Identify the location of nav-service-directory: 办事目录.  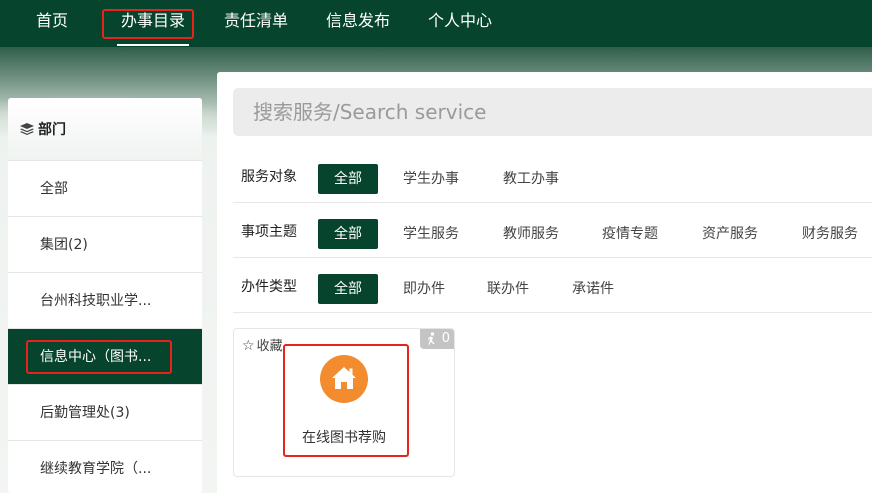
(153, 23).